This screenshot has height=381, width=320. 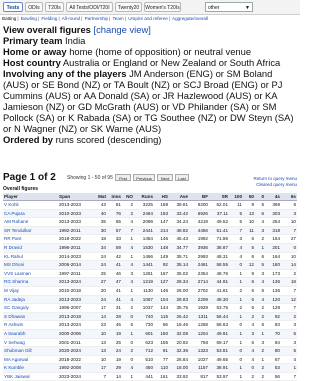 I want to click on player-name-link: M Vijay, so click(x=30, y=291).